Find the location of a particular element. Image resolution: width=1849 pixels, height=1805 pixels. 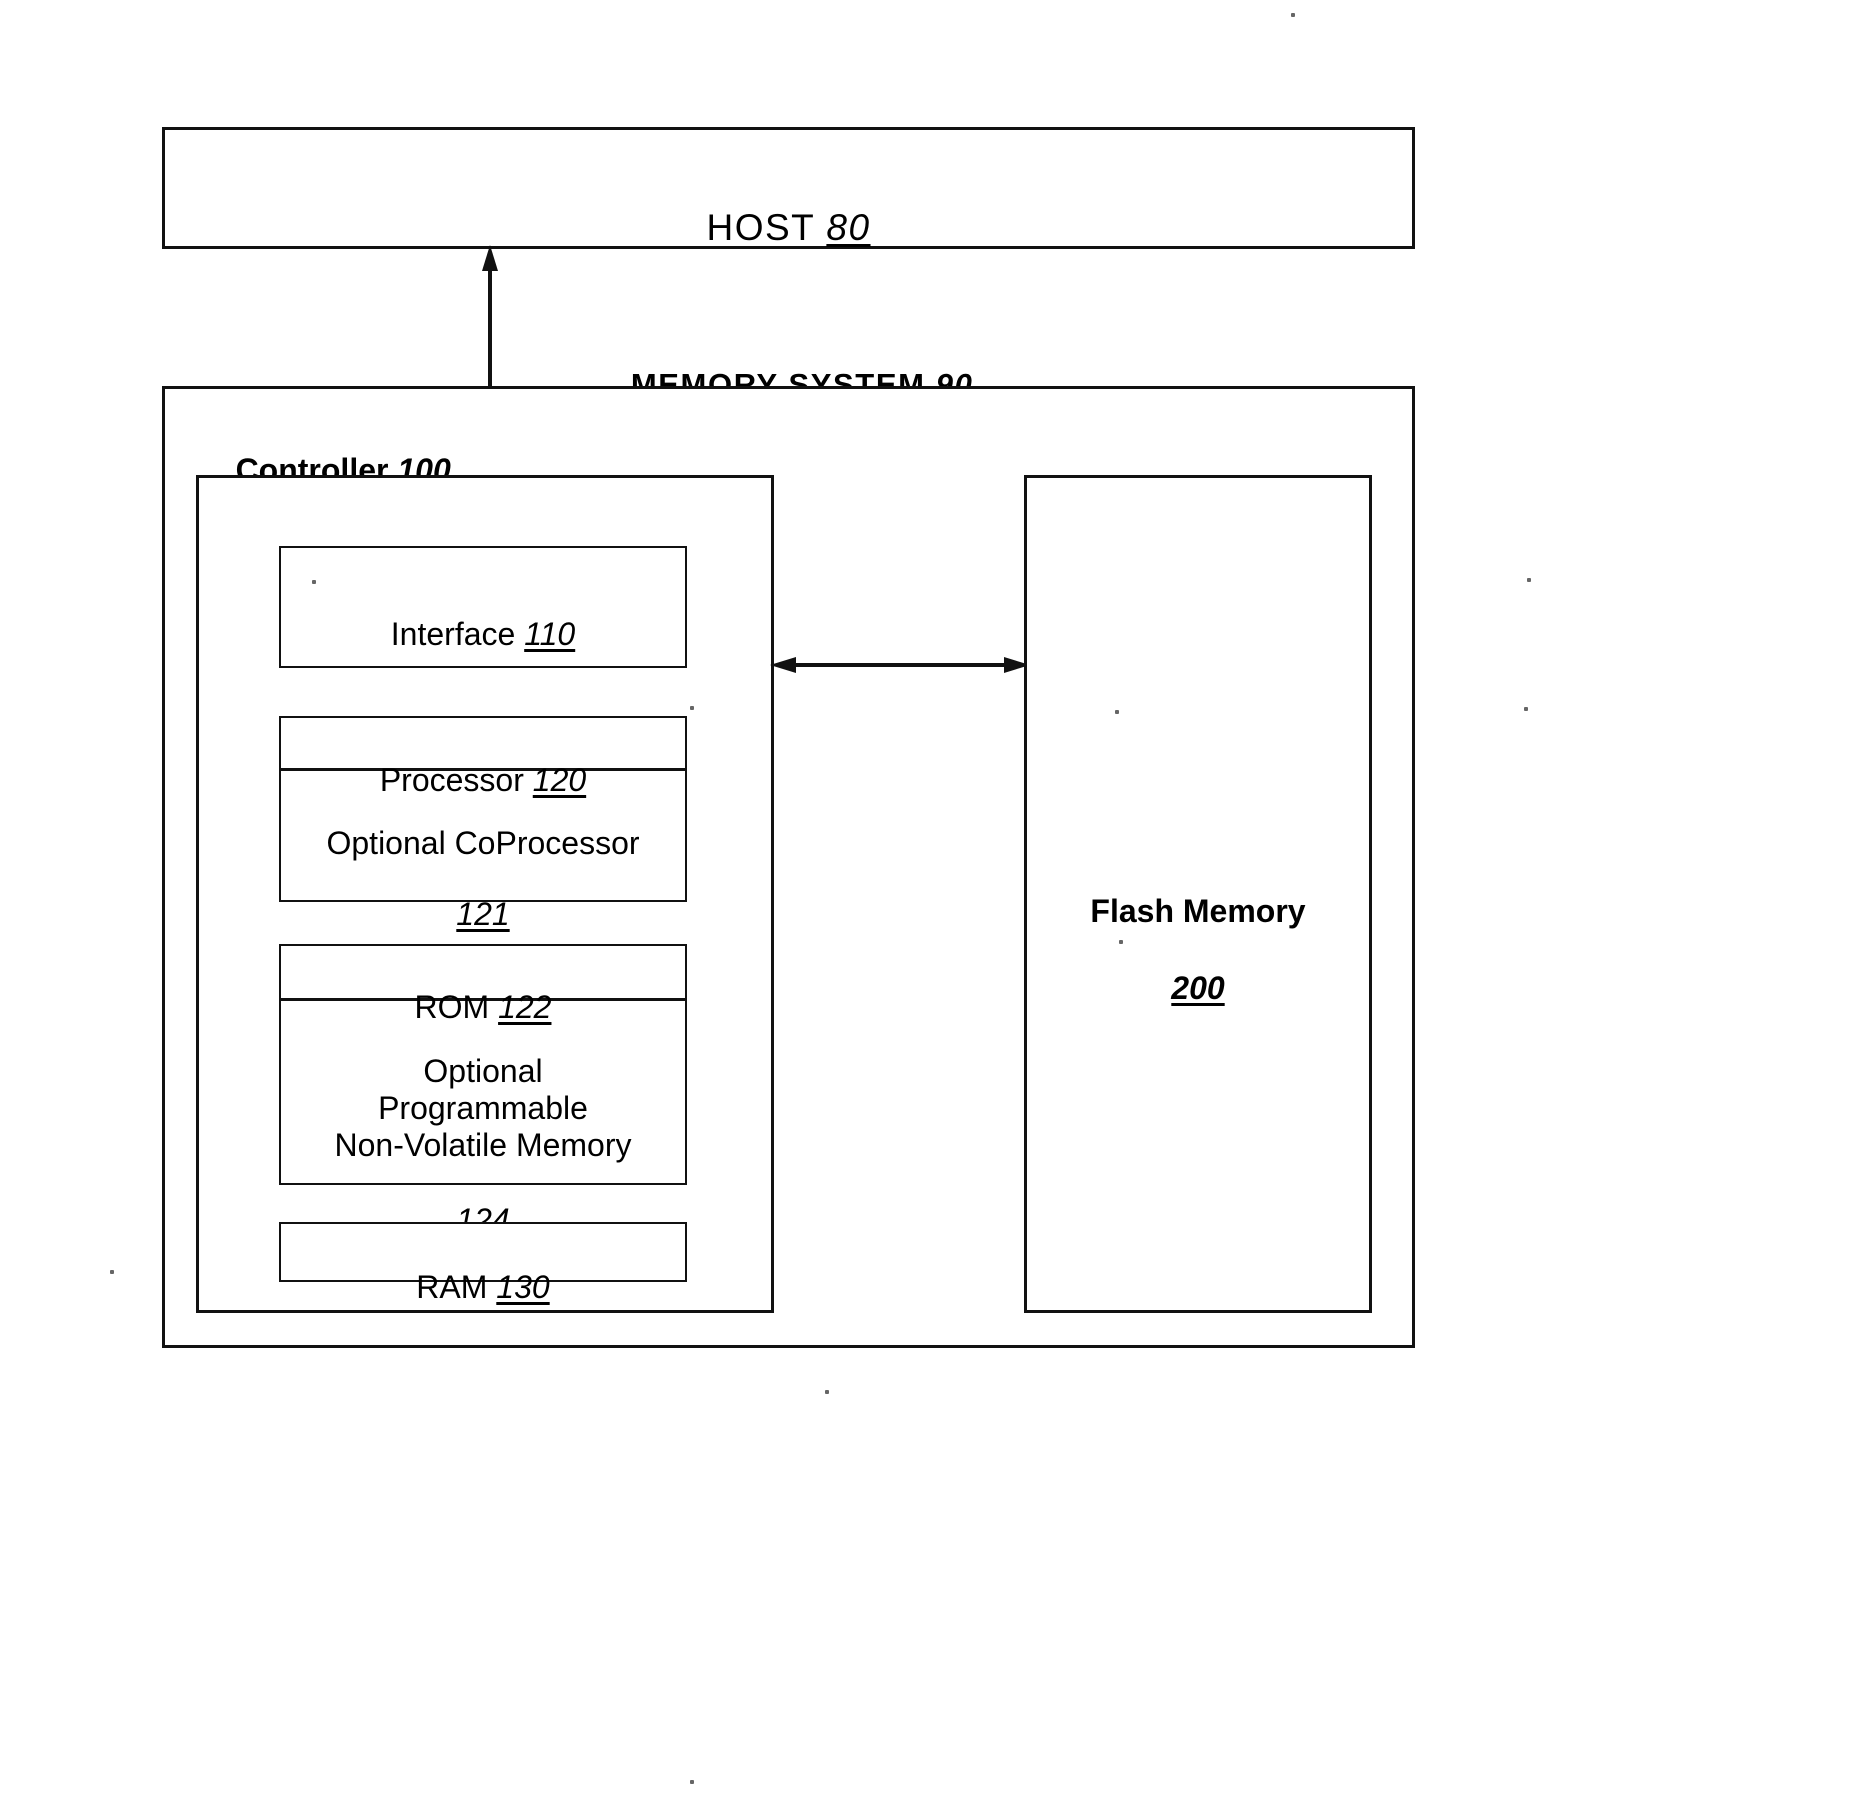

ram-ref-numeral: 130 is located at coordinates (523, 1286).